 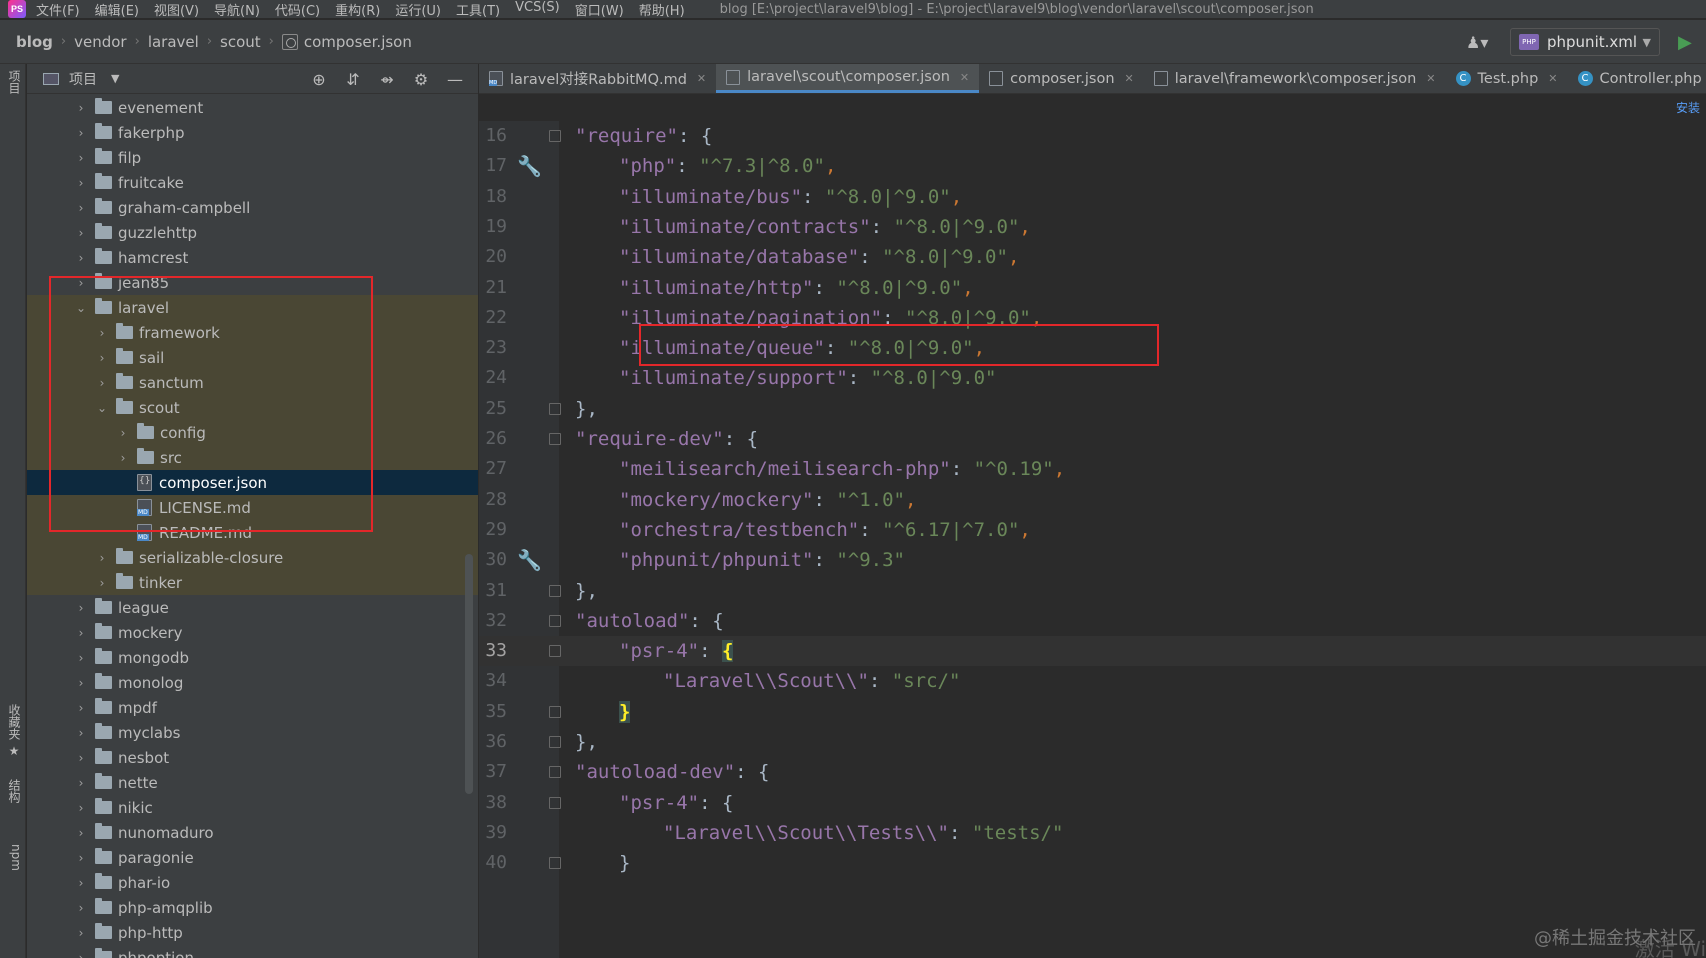 What do you see at coordinates (662, 9) in the screenshot?
I see `menu-item: 帮助(H)` at bounding box center [662, 9].